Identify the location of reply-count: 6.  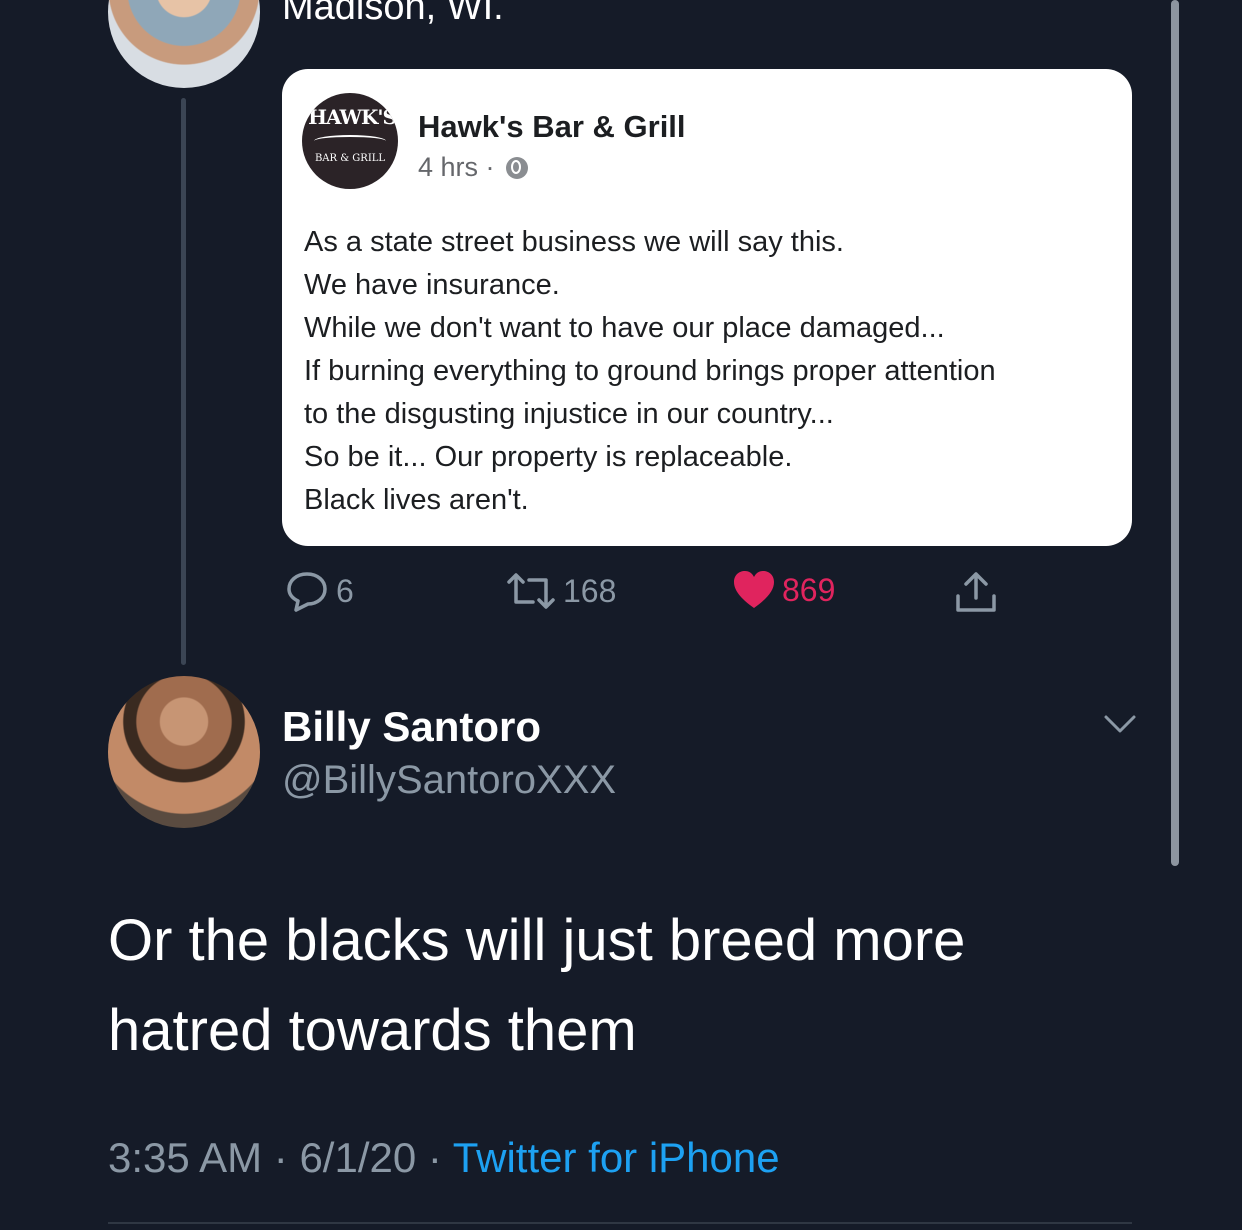
(345, 590).